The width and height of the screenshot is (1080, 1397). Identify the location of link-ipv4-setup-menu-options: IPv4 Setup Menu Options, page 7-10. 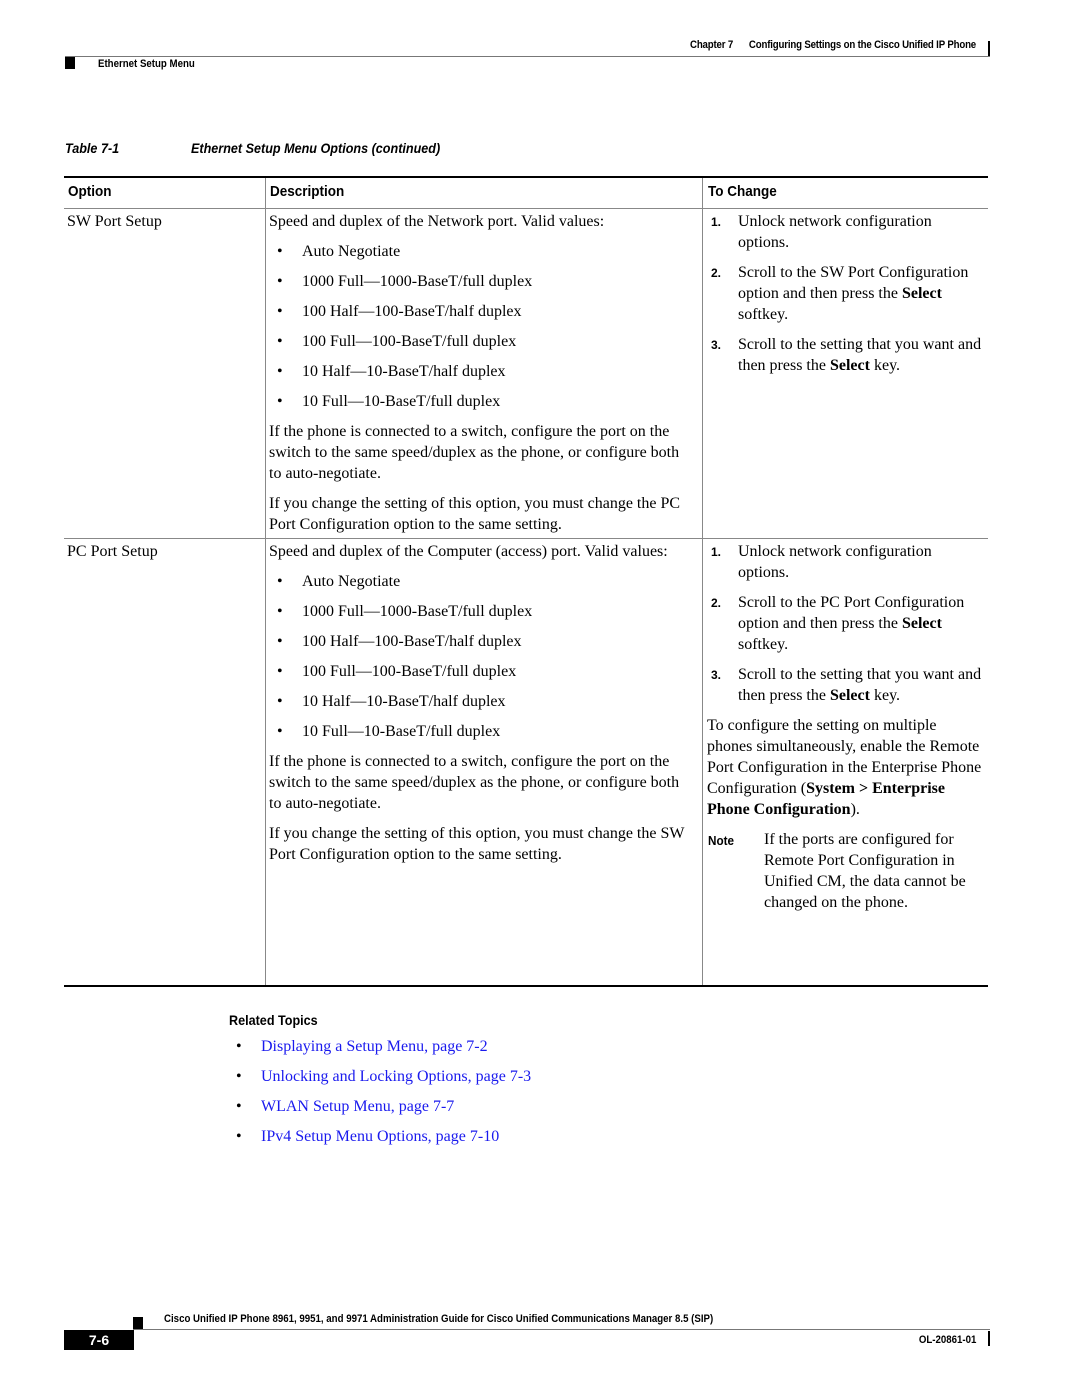
(380, 1136).